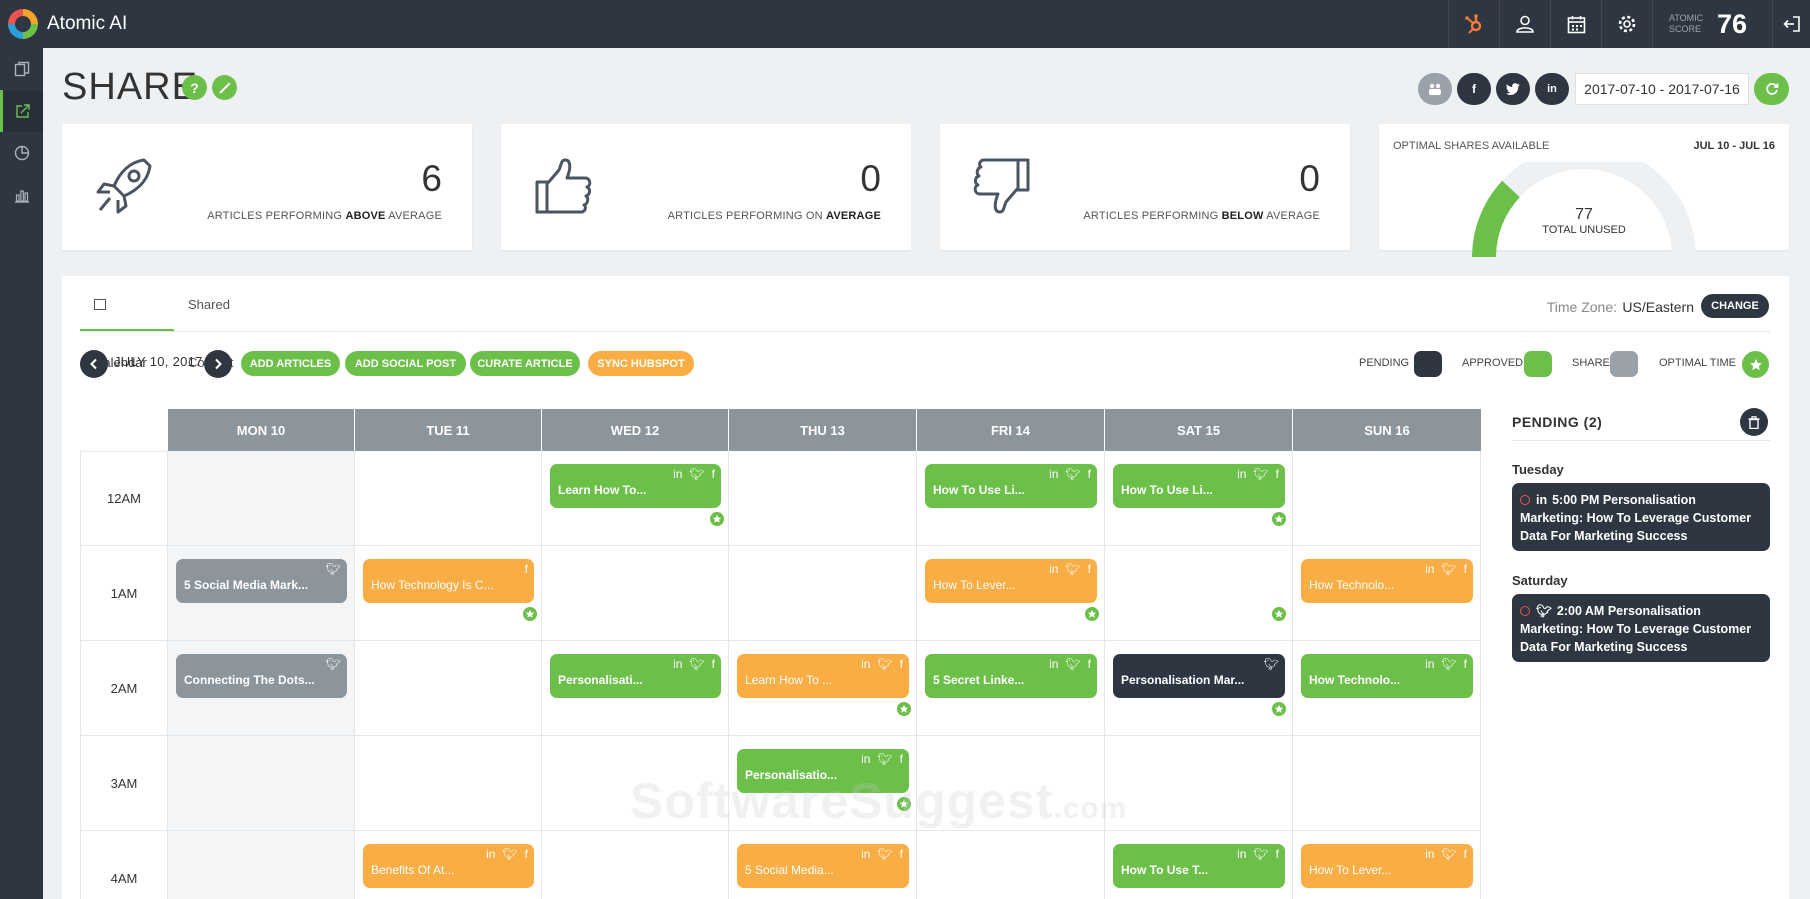 The image size is (1810, 899). What do you see at coordinates (1626, 24) in the screenshot?
I see `gear-icon` at bounding box center [1626, 24].